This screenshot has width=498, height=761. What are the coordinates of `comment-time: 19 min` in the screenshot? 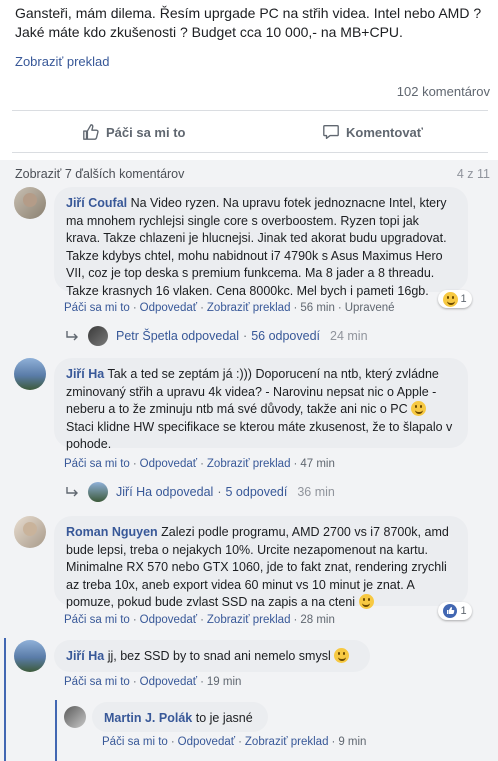 It's located at (224, 682).